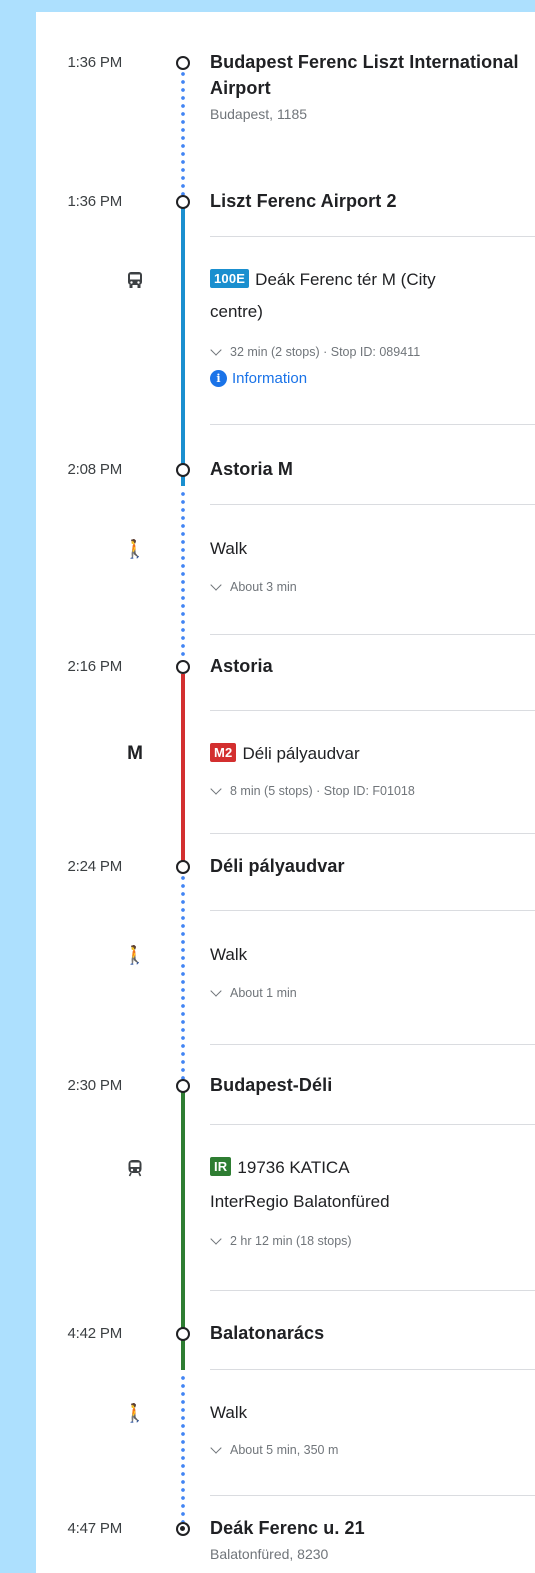 The width and height of the screenshot is (535, 1573). What do you see at coordinates (135, 1168) in the screenshot?
I see `train-icon` at bounding box center [135, 1168].